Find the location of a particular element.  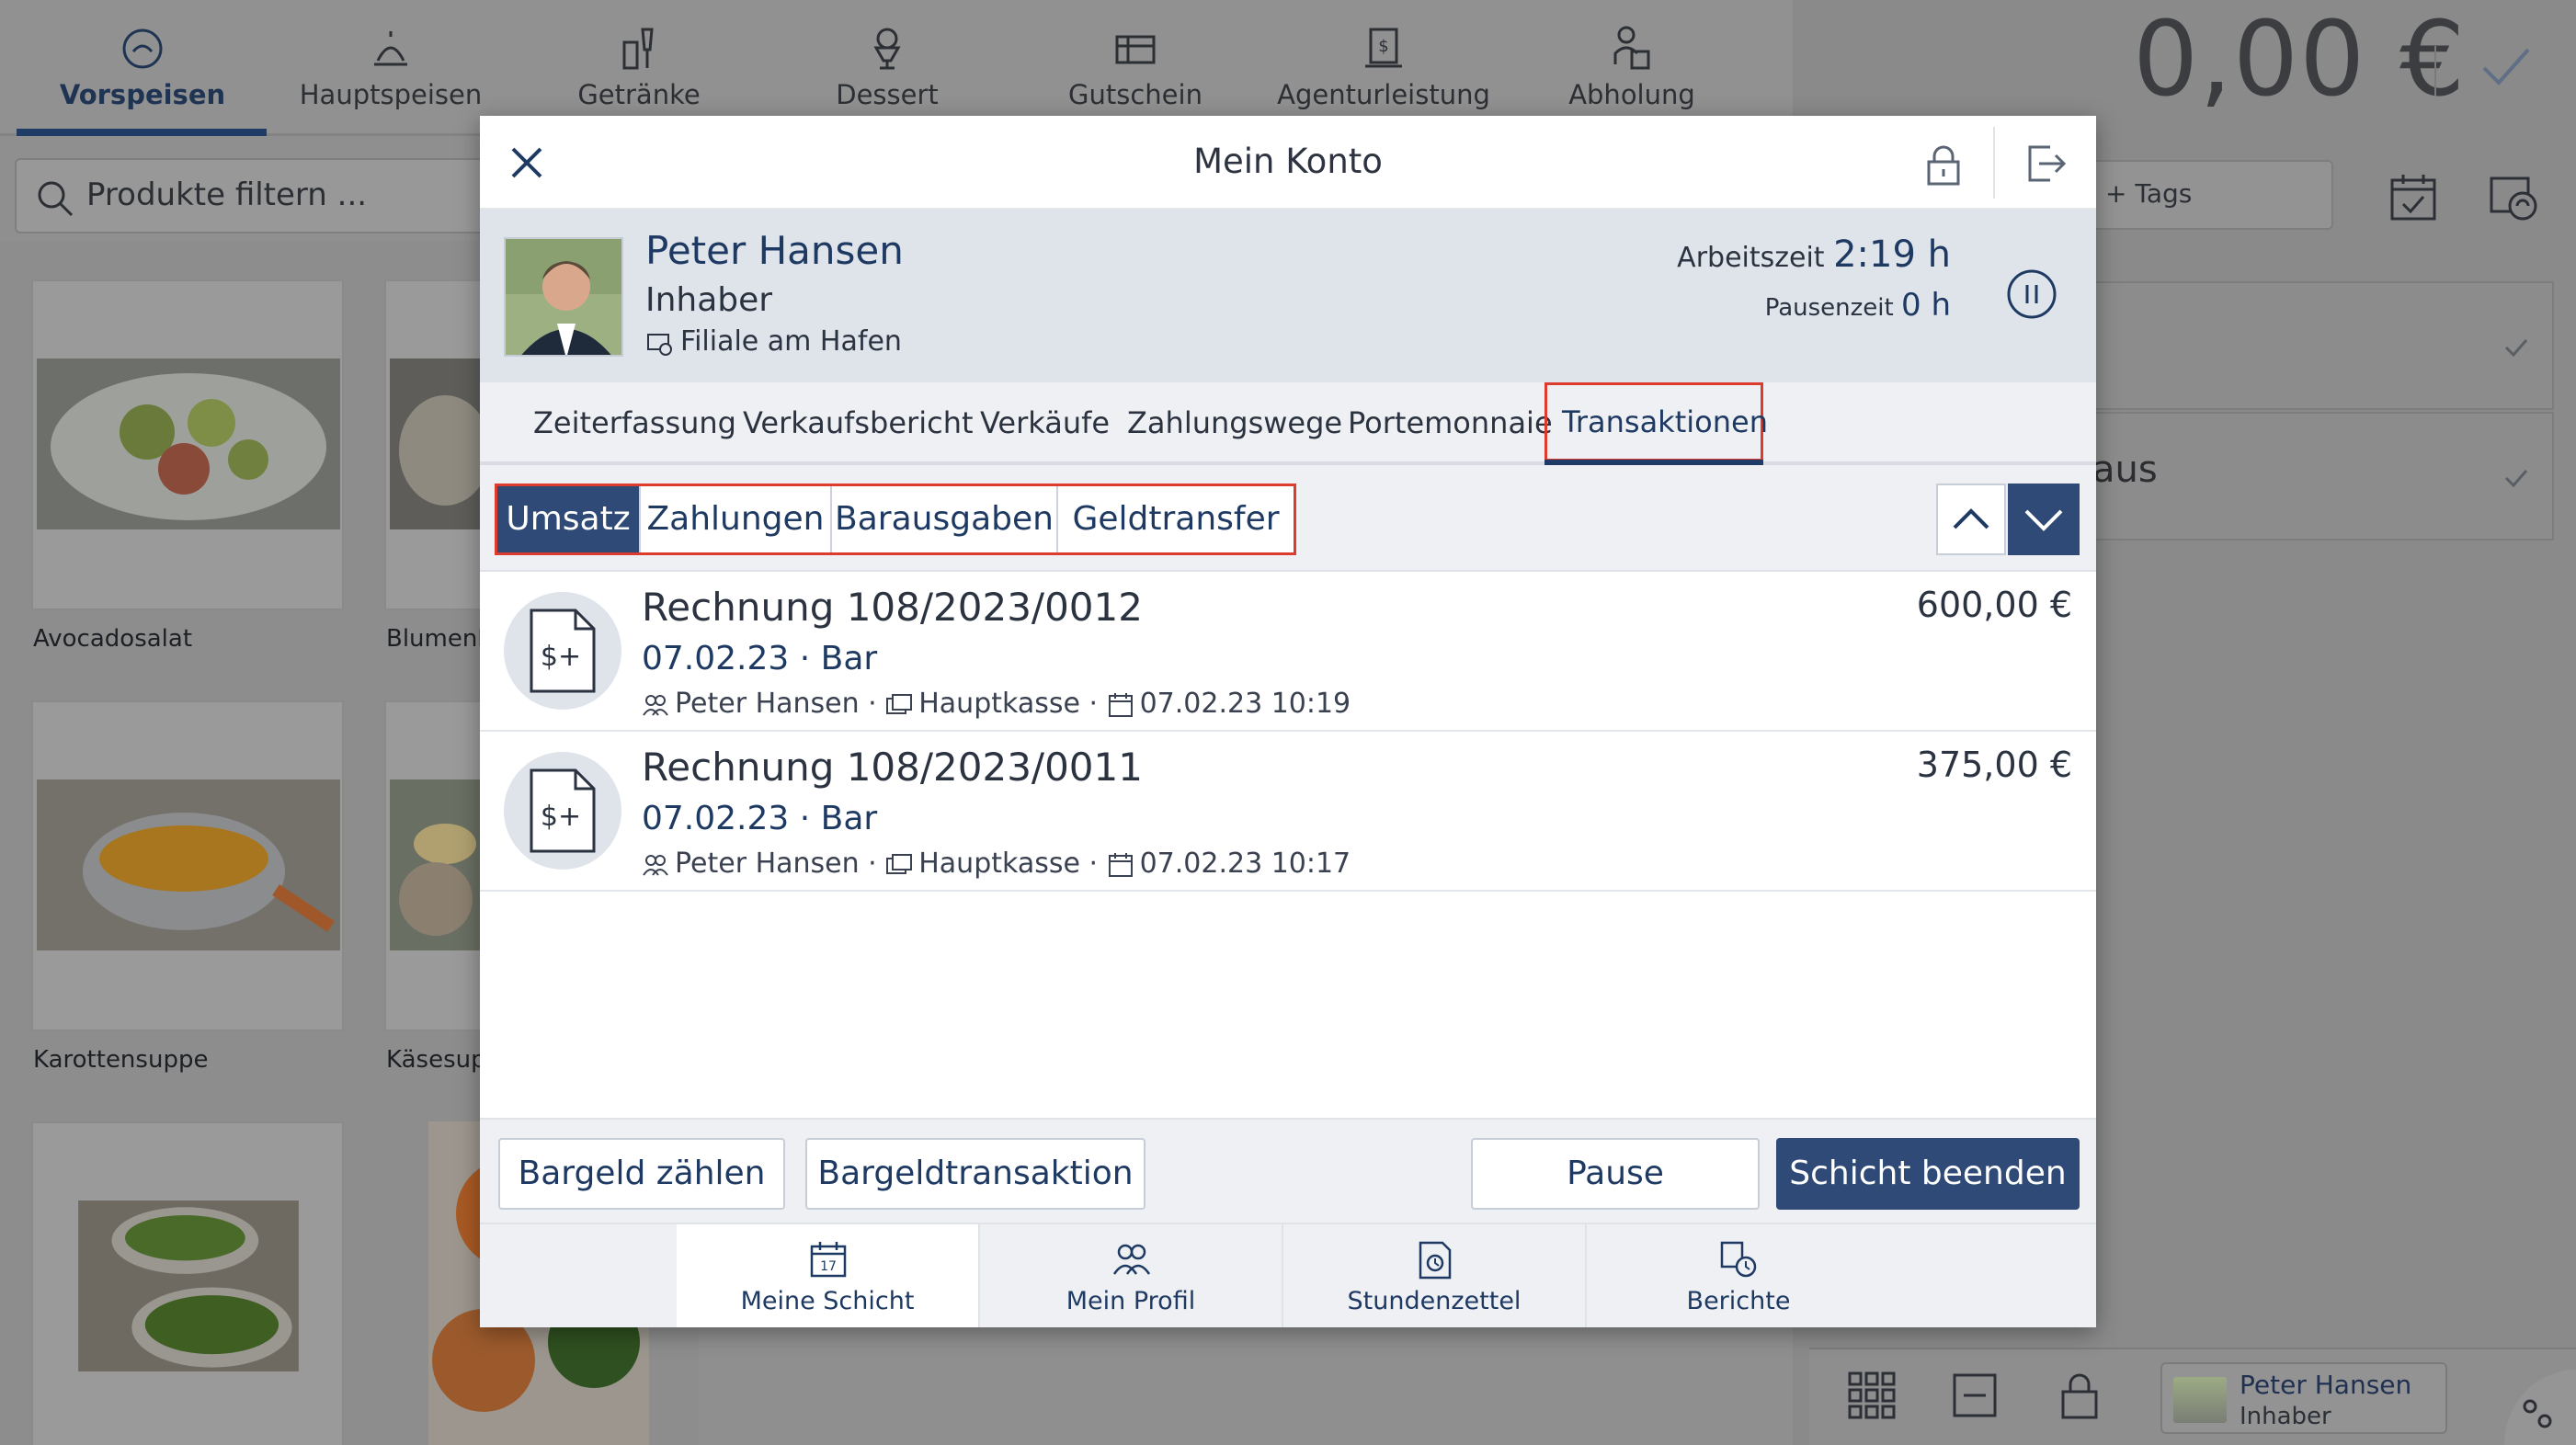

order-line-item is located at coordinates (2315, 345).